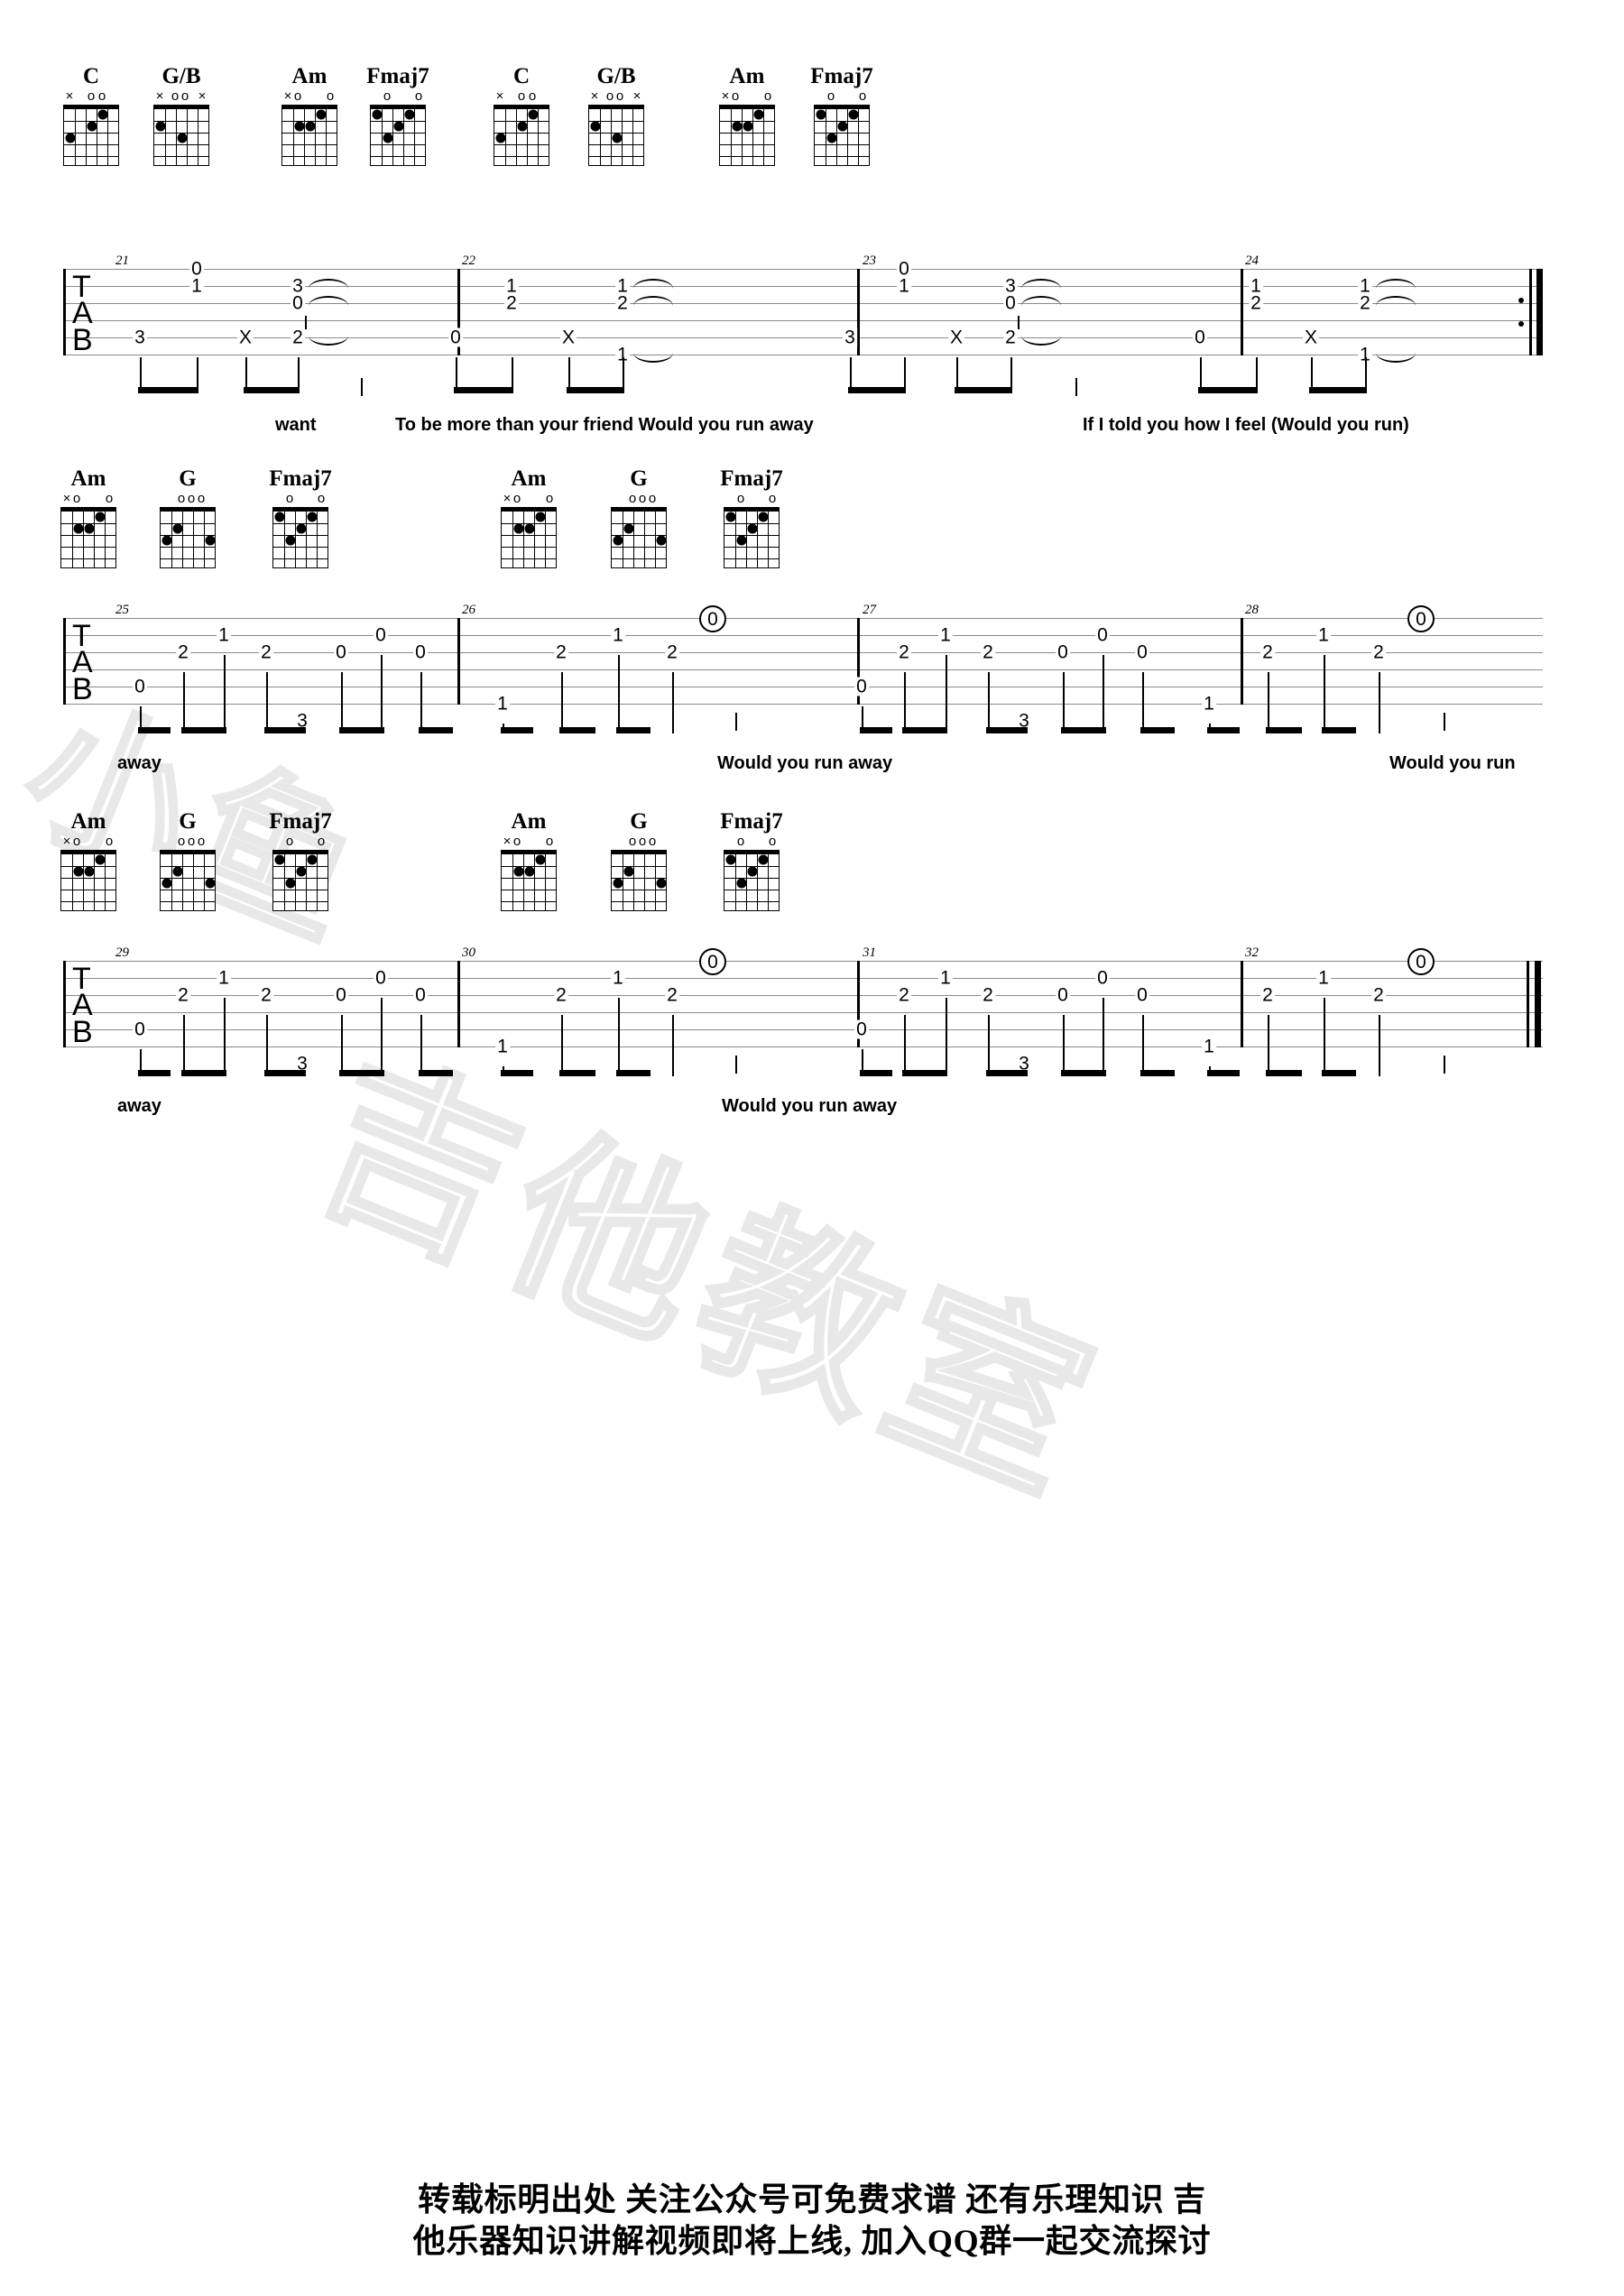 This screenshot has height=2296, width=1624. Describe the element at coordinates (310, 76) in the screenshot. I see `chord-name: Am` at that location.